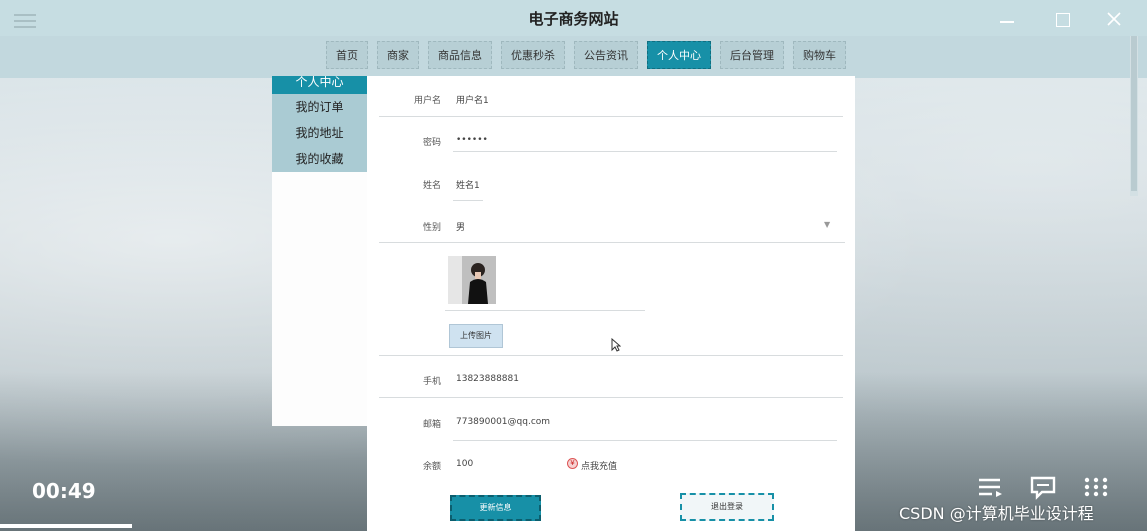 This screenshot has height=531, width=1147. I want to click on name-label: 姓名, so click(431, 186).